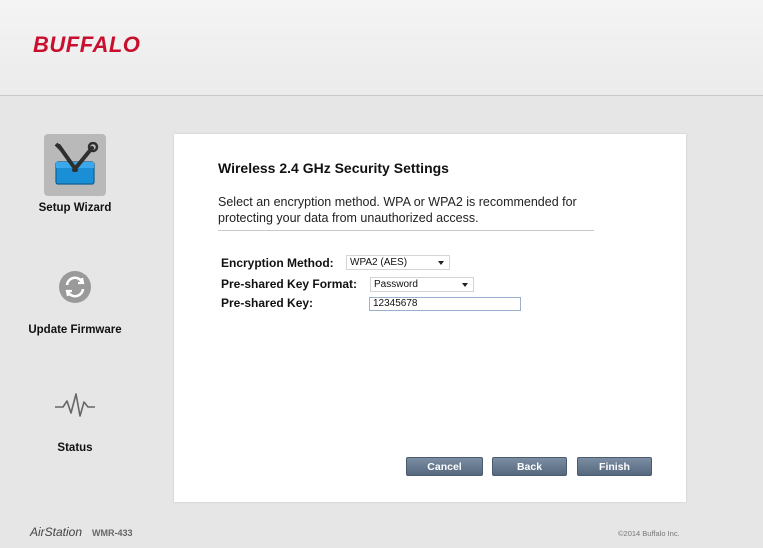 The width and height of the screenshot is (763, 548). I want to click on footer-branding: AirStation WMR-433, so click(81, 532).